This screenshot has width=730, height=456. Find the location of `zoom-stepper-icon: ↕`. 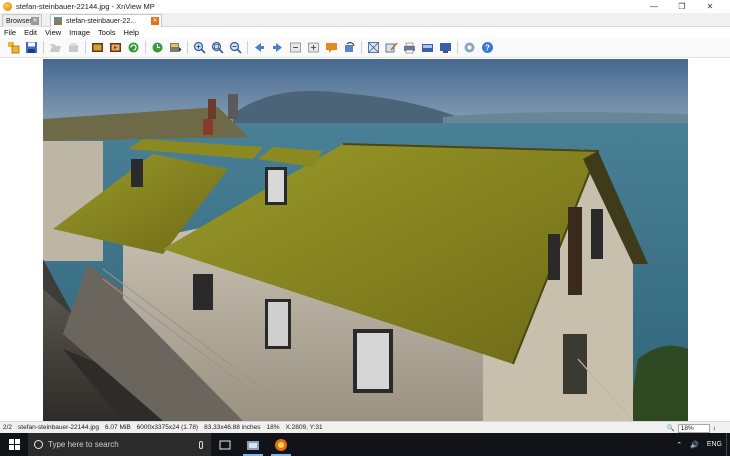

zoom-stepper-icon: ↕ is located at coordinates (714, 428).